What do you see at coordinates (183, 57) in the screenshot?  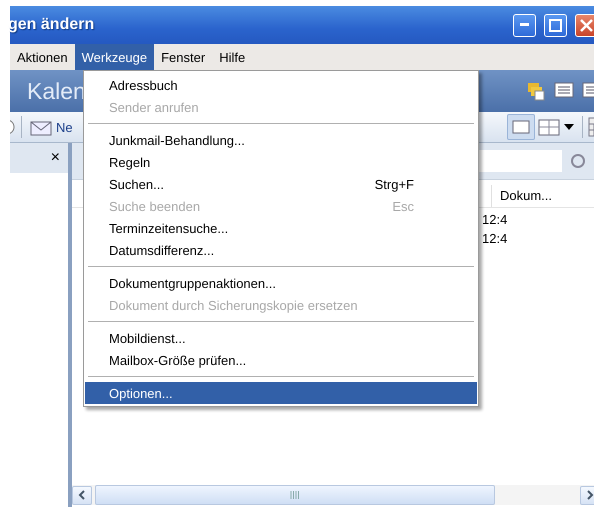 I see `menu-title: Fenster` at bounding box center [183, 57].